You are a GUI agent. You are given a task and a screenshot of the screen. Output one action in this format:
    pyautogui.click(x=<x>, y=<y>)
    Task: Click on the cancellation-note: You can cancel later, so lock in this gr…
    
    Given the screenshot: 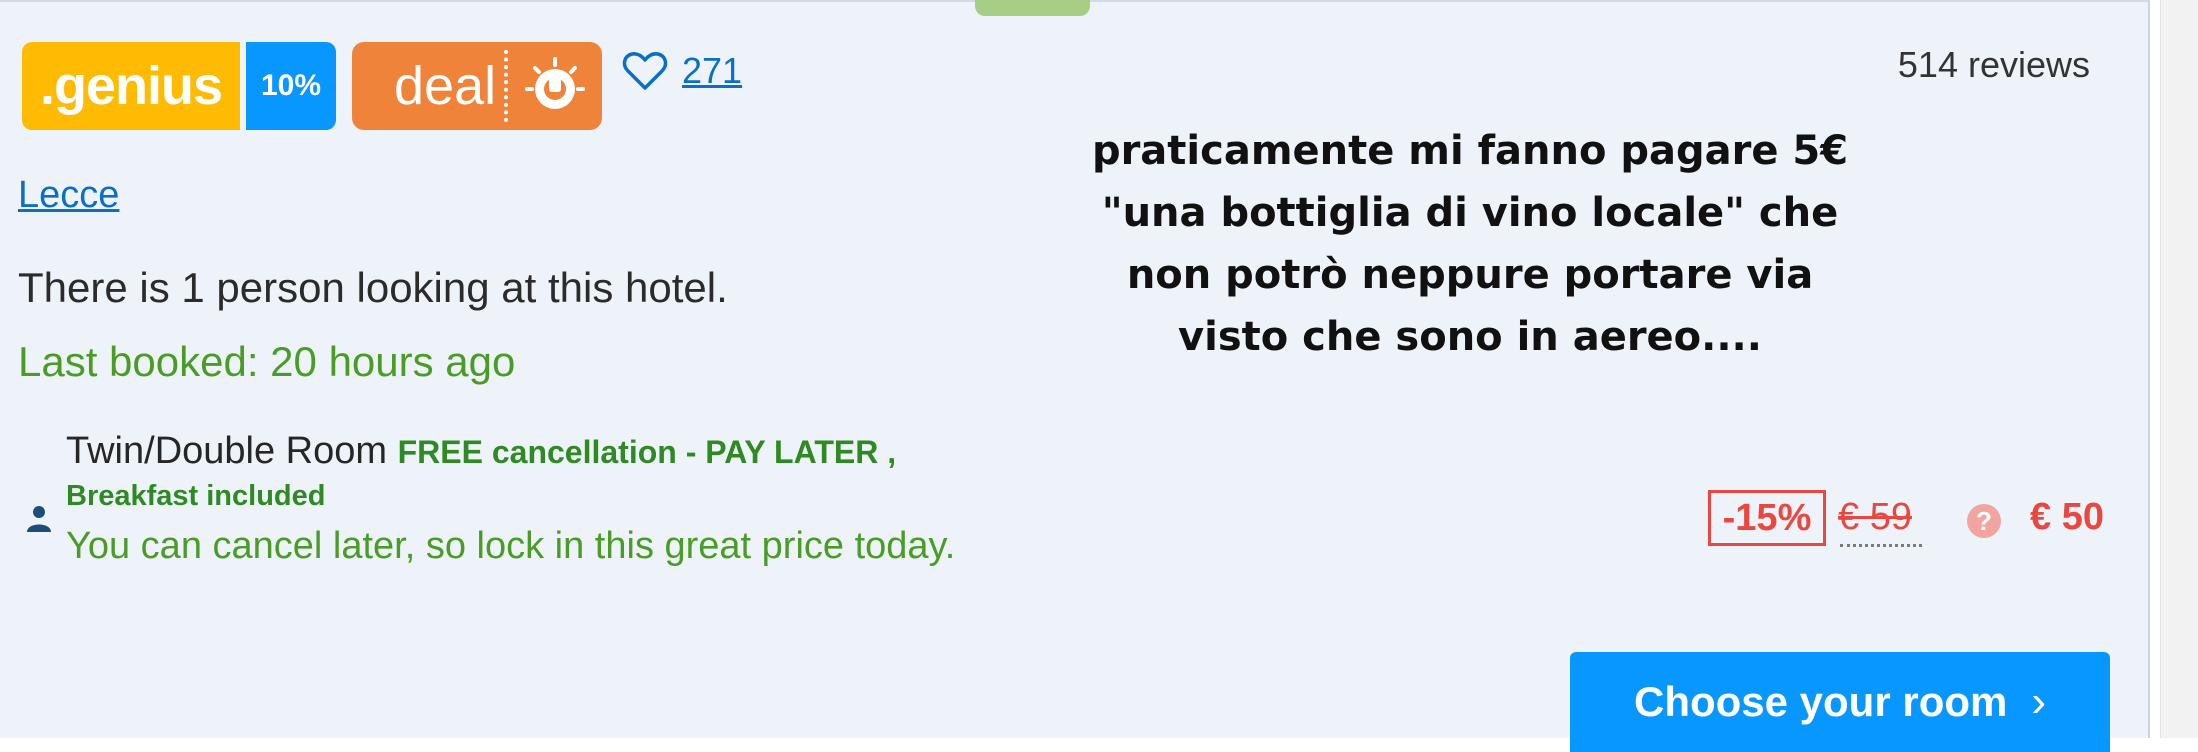 What is the action you would take?
    pyautogui.click(x=511, y=546)
    